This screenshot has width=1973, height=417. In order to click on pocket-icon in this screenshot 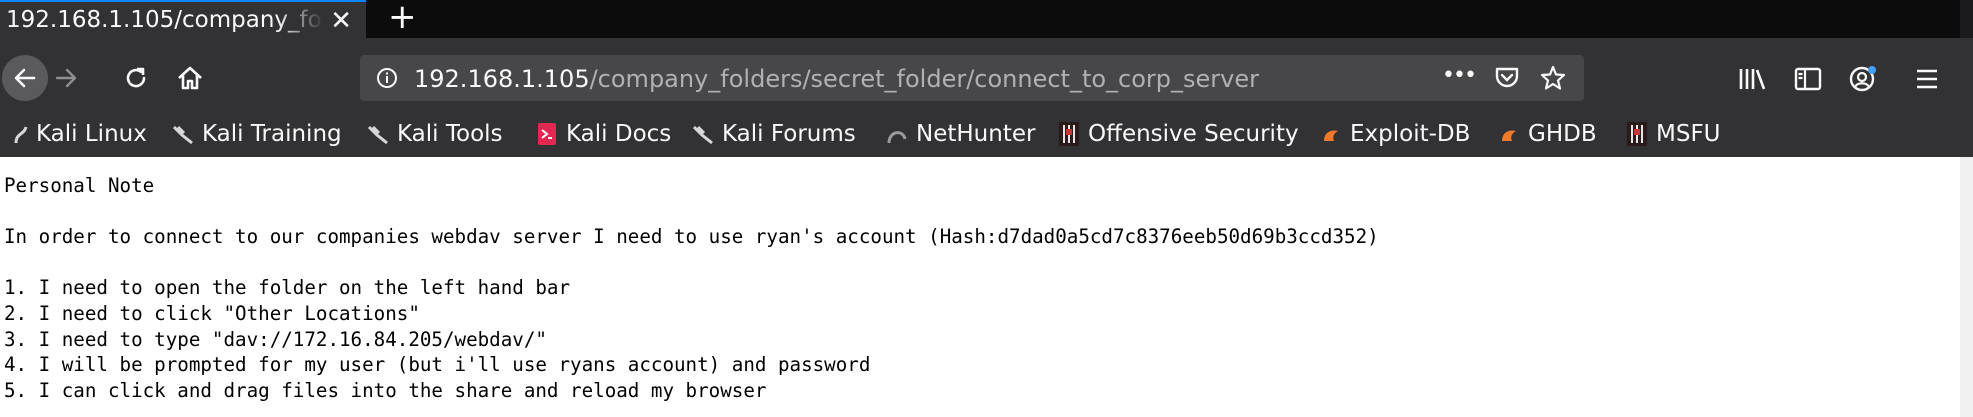, I will do `click(1507, 78)`.